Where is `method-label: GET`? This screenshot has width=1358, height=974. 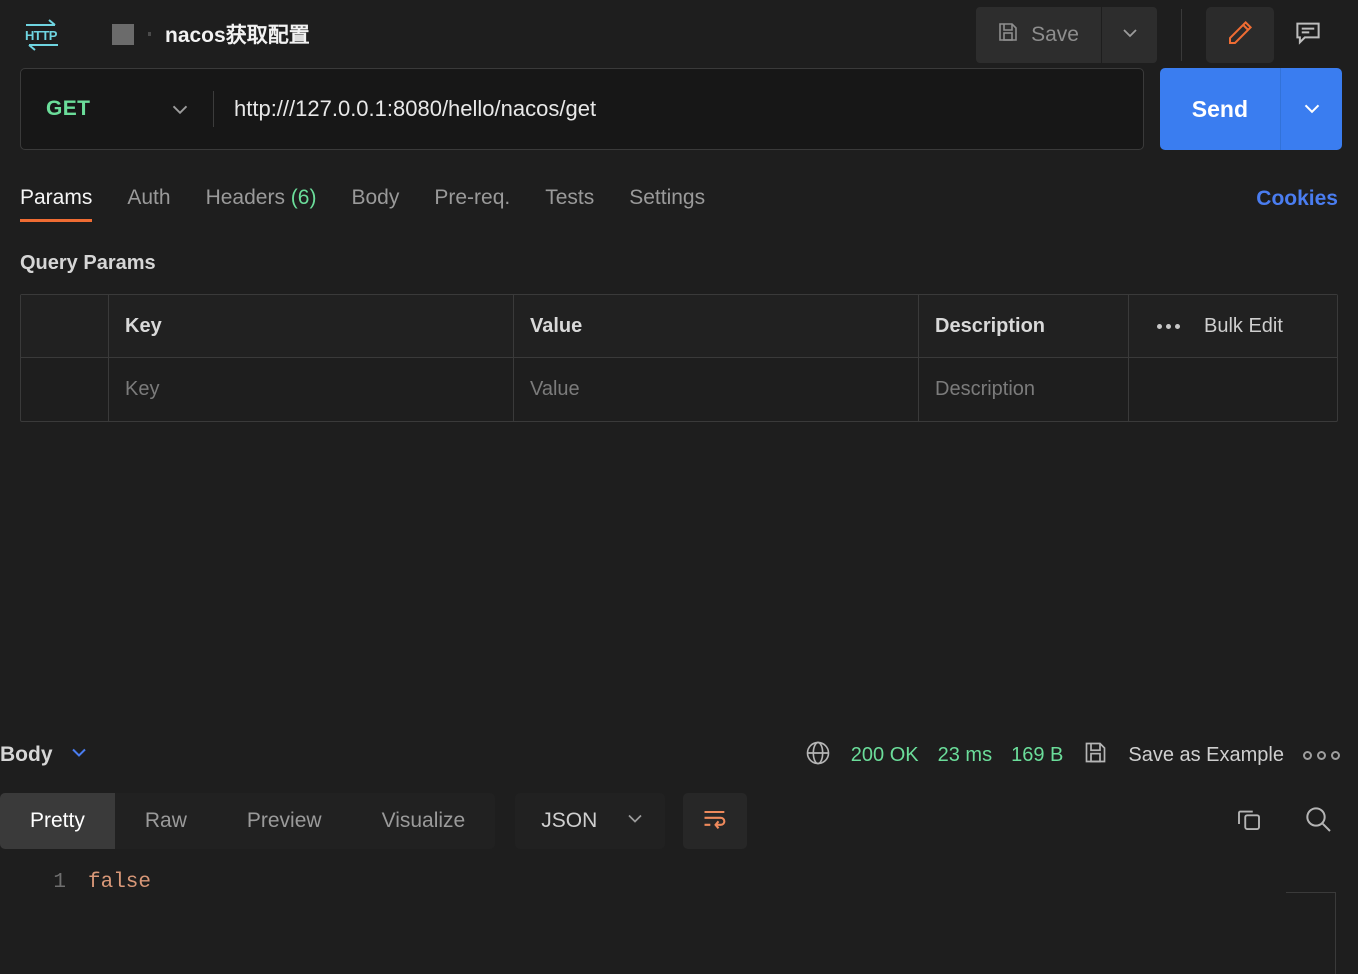
method-label: GET is located at coordinates (68, 108).